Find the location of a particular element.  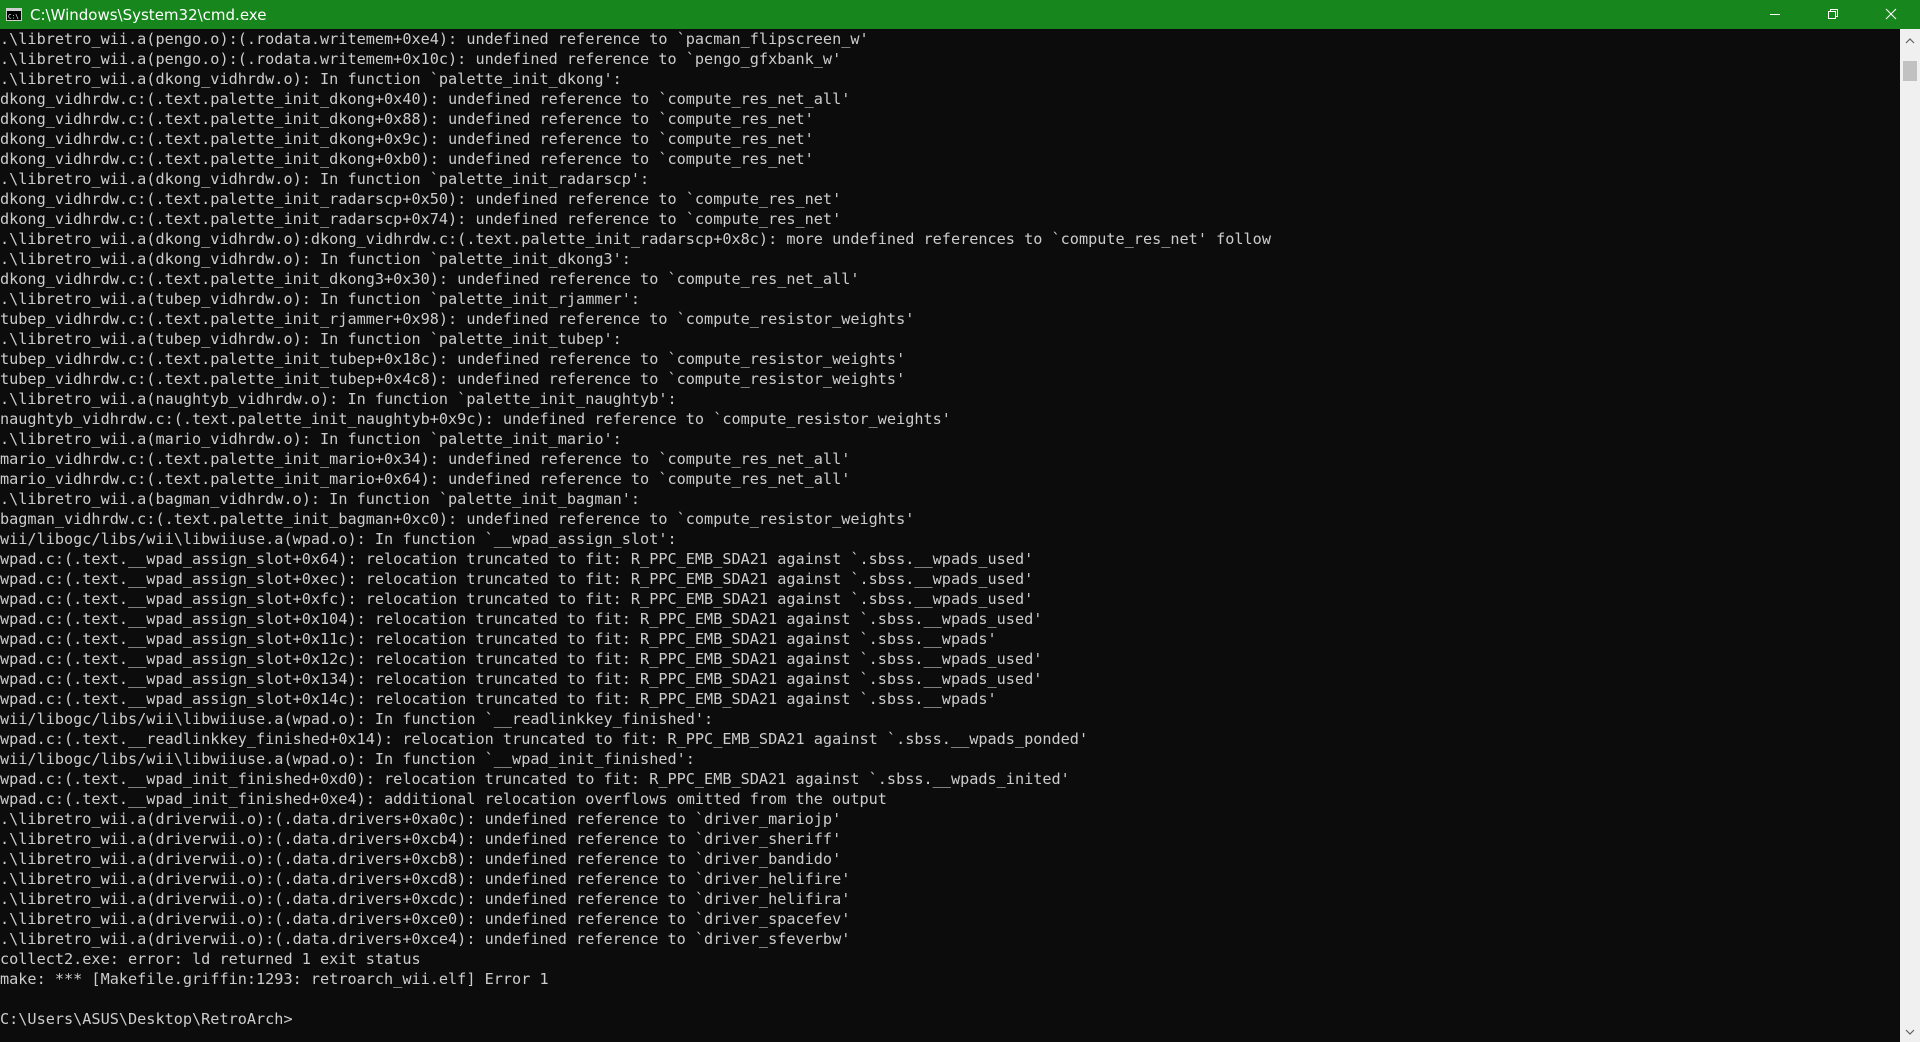

scroll-down-arrow-icon is located at coordinates (1910, 1031).